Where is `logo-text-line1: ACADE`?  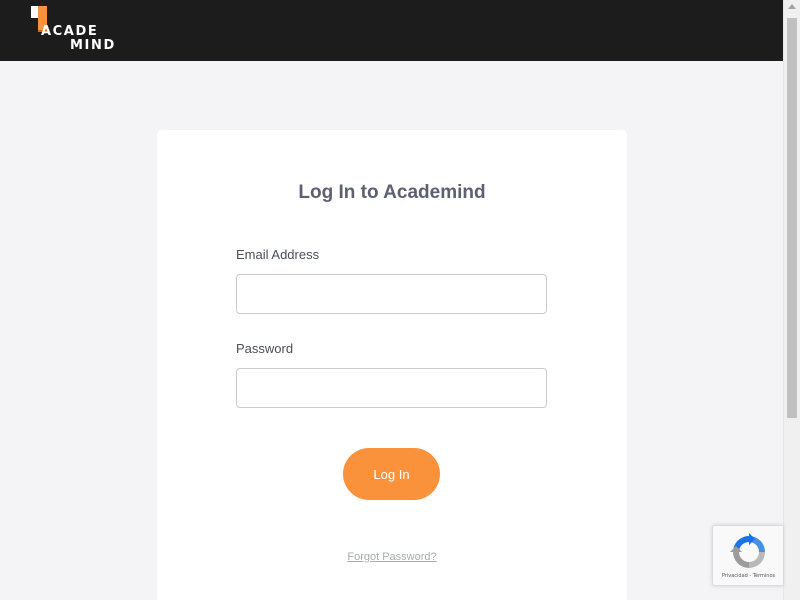
logo-text-line1: ACADE is located at coordinates (70, 31).